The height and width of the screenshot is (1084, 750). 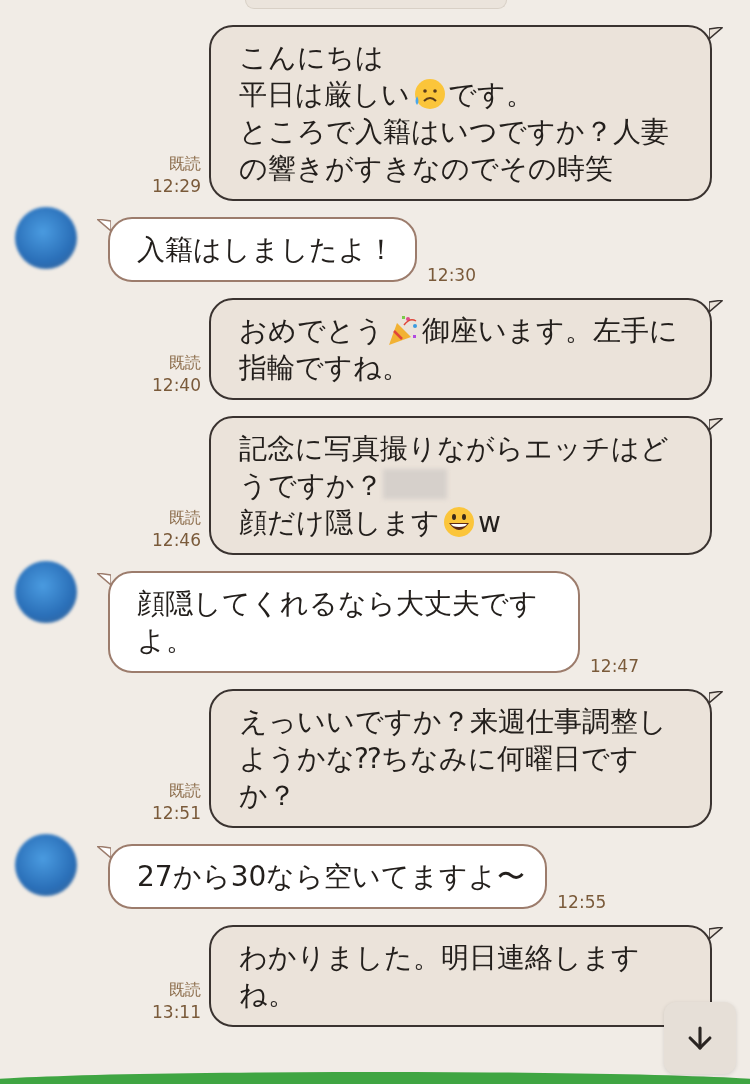 What do you see at coordinates (176, 813) in the screenshot?
I see `message-time: 12:51` at bounding box center [176, 813].